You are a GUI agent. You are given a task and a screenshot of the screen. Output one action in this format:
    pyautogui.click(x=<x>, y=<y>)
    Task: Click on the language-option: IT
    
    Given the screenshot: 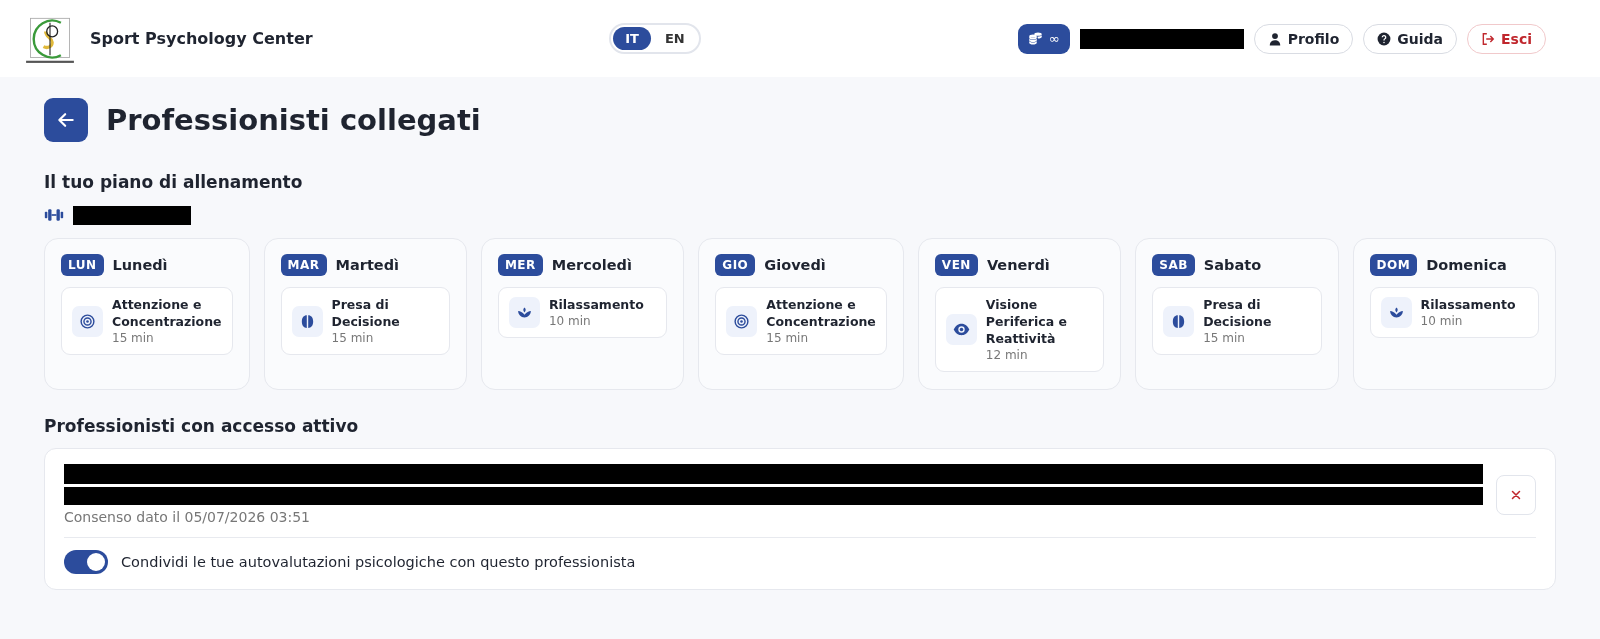 What is the action you would take?
    pyautogui.click(x=632, y=38)
    